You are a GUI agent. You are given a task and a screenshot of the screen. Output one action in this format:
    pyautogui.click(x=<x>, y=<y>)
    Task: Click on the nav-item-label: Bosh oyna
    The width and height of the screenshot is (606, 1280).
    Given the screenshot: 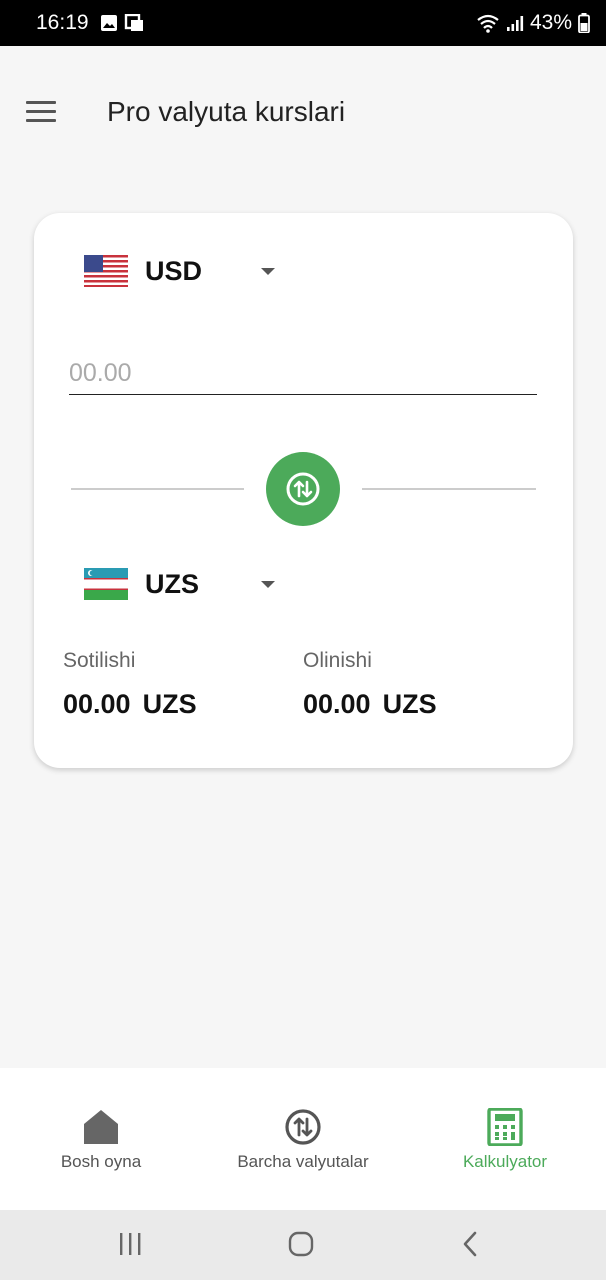 What is the action you would take?
    pyautogui.click(x=101, y=1161)
    